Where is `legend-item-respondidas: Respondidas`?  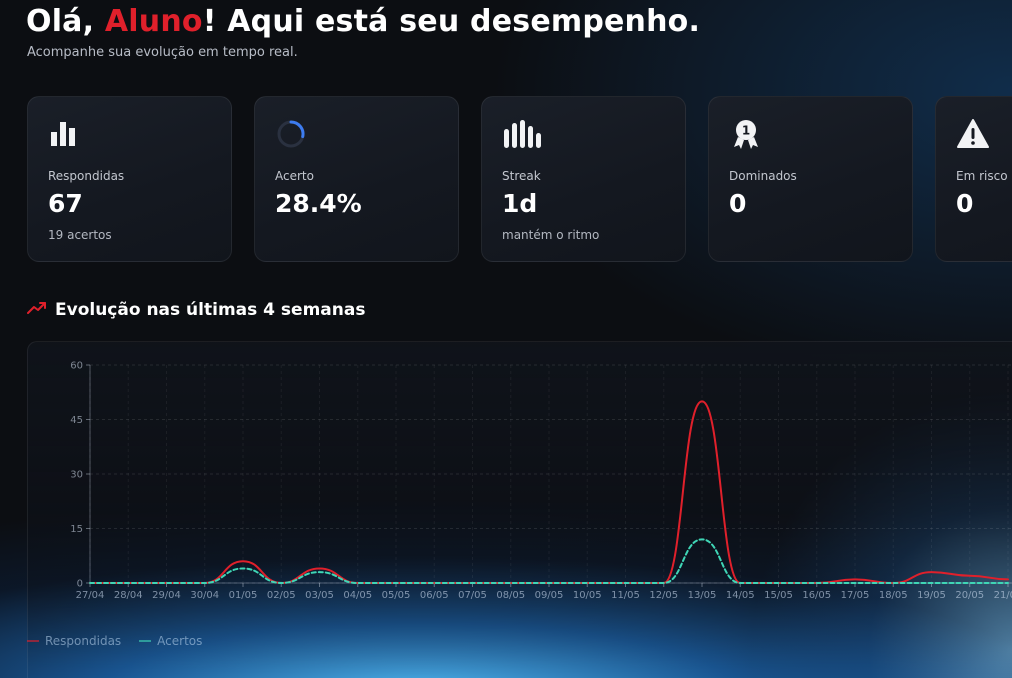 legend-item-respondidas: Respondidas is located at coordinates (74, 641).